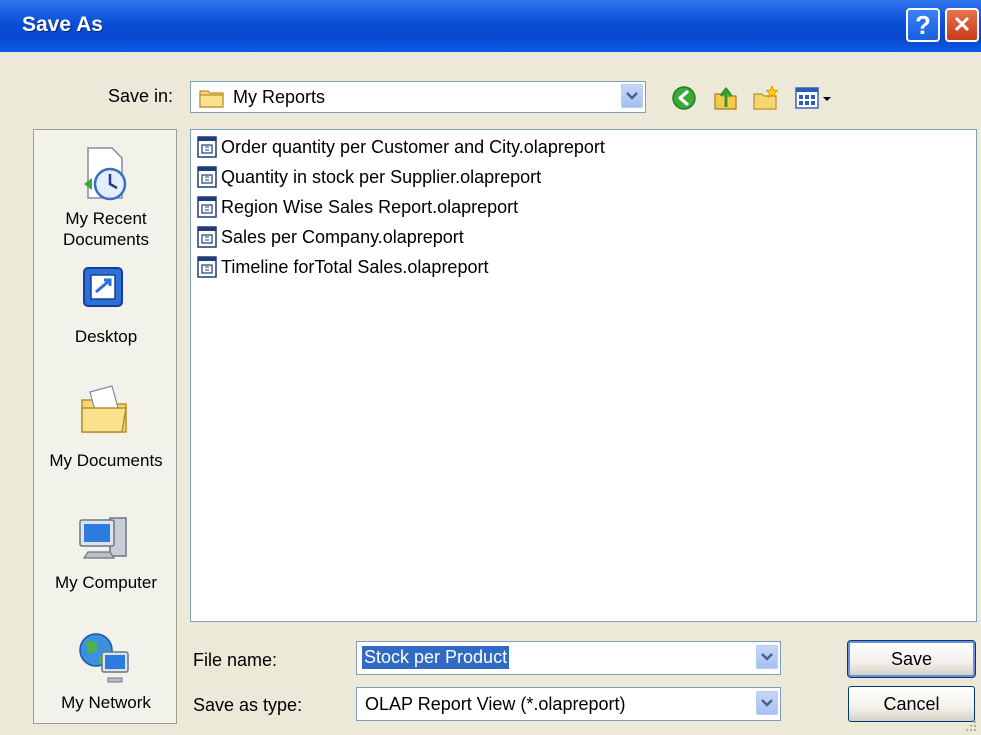  What do you see at coordinates (106, 336) in the screenshot?
I see `place-label: Desktop` at bounding box center [106, 336].